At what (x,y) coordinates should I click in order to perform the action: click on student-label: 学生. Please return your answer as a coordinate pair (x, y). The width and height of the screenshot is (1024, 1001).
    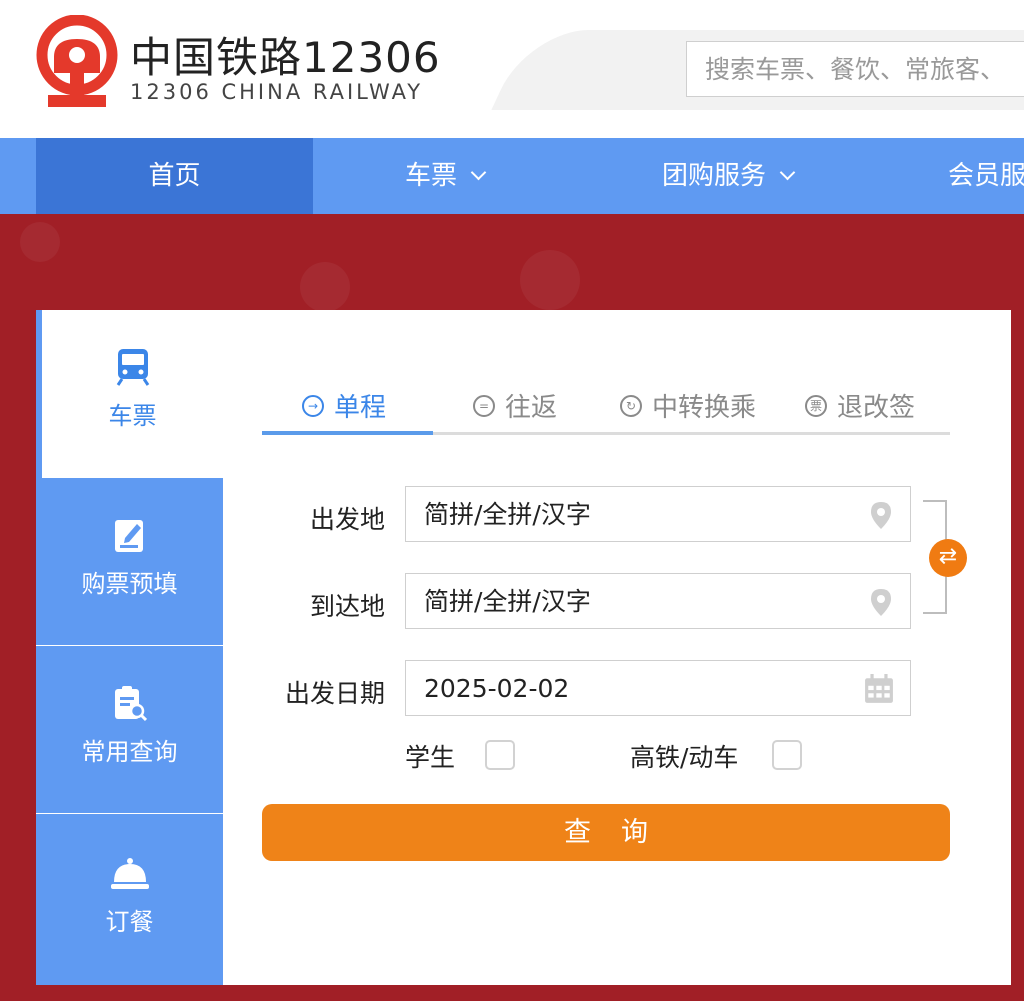
    Looking at the image, I should click on (430, 757).